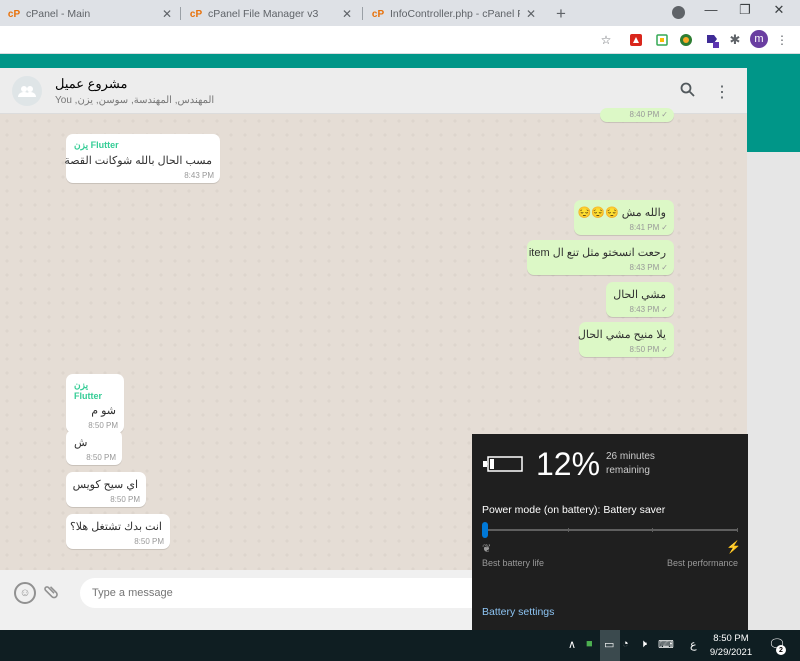 Image resolution: width=800 pixels, height=661 pixels. What do you see at coordinates (485, 530) in the screenshot?
I see `power-mode-slider-thumb` at bounding box center [485, 530].